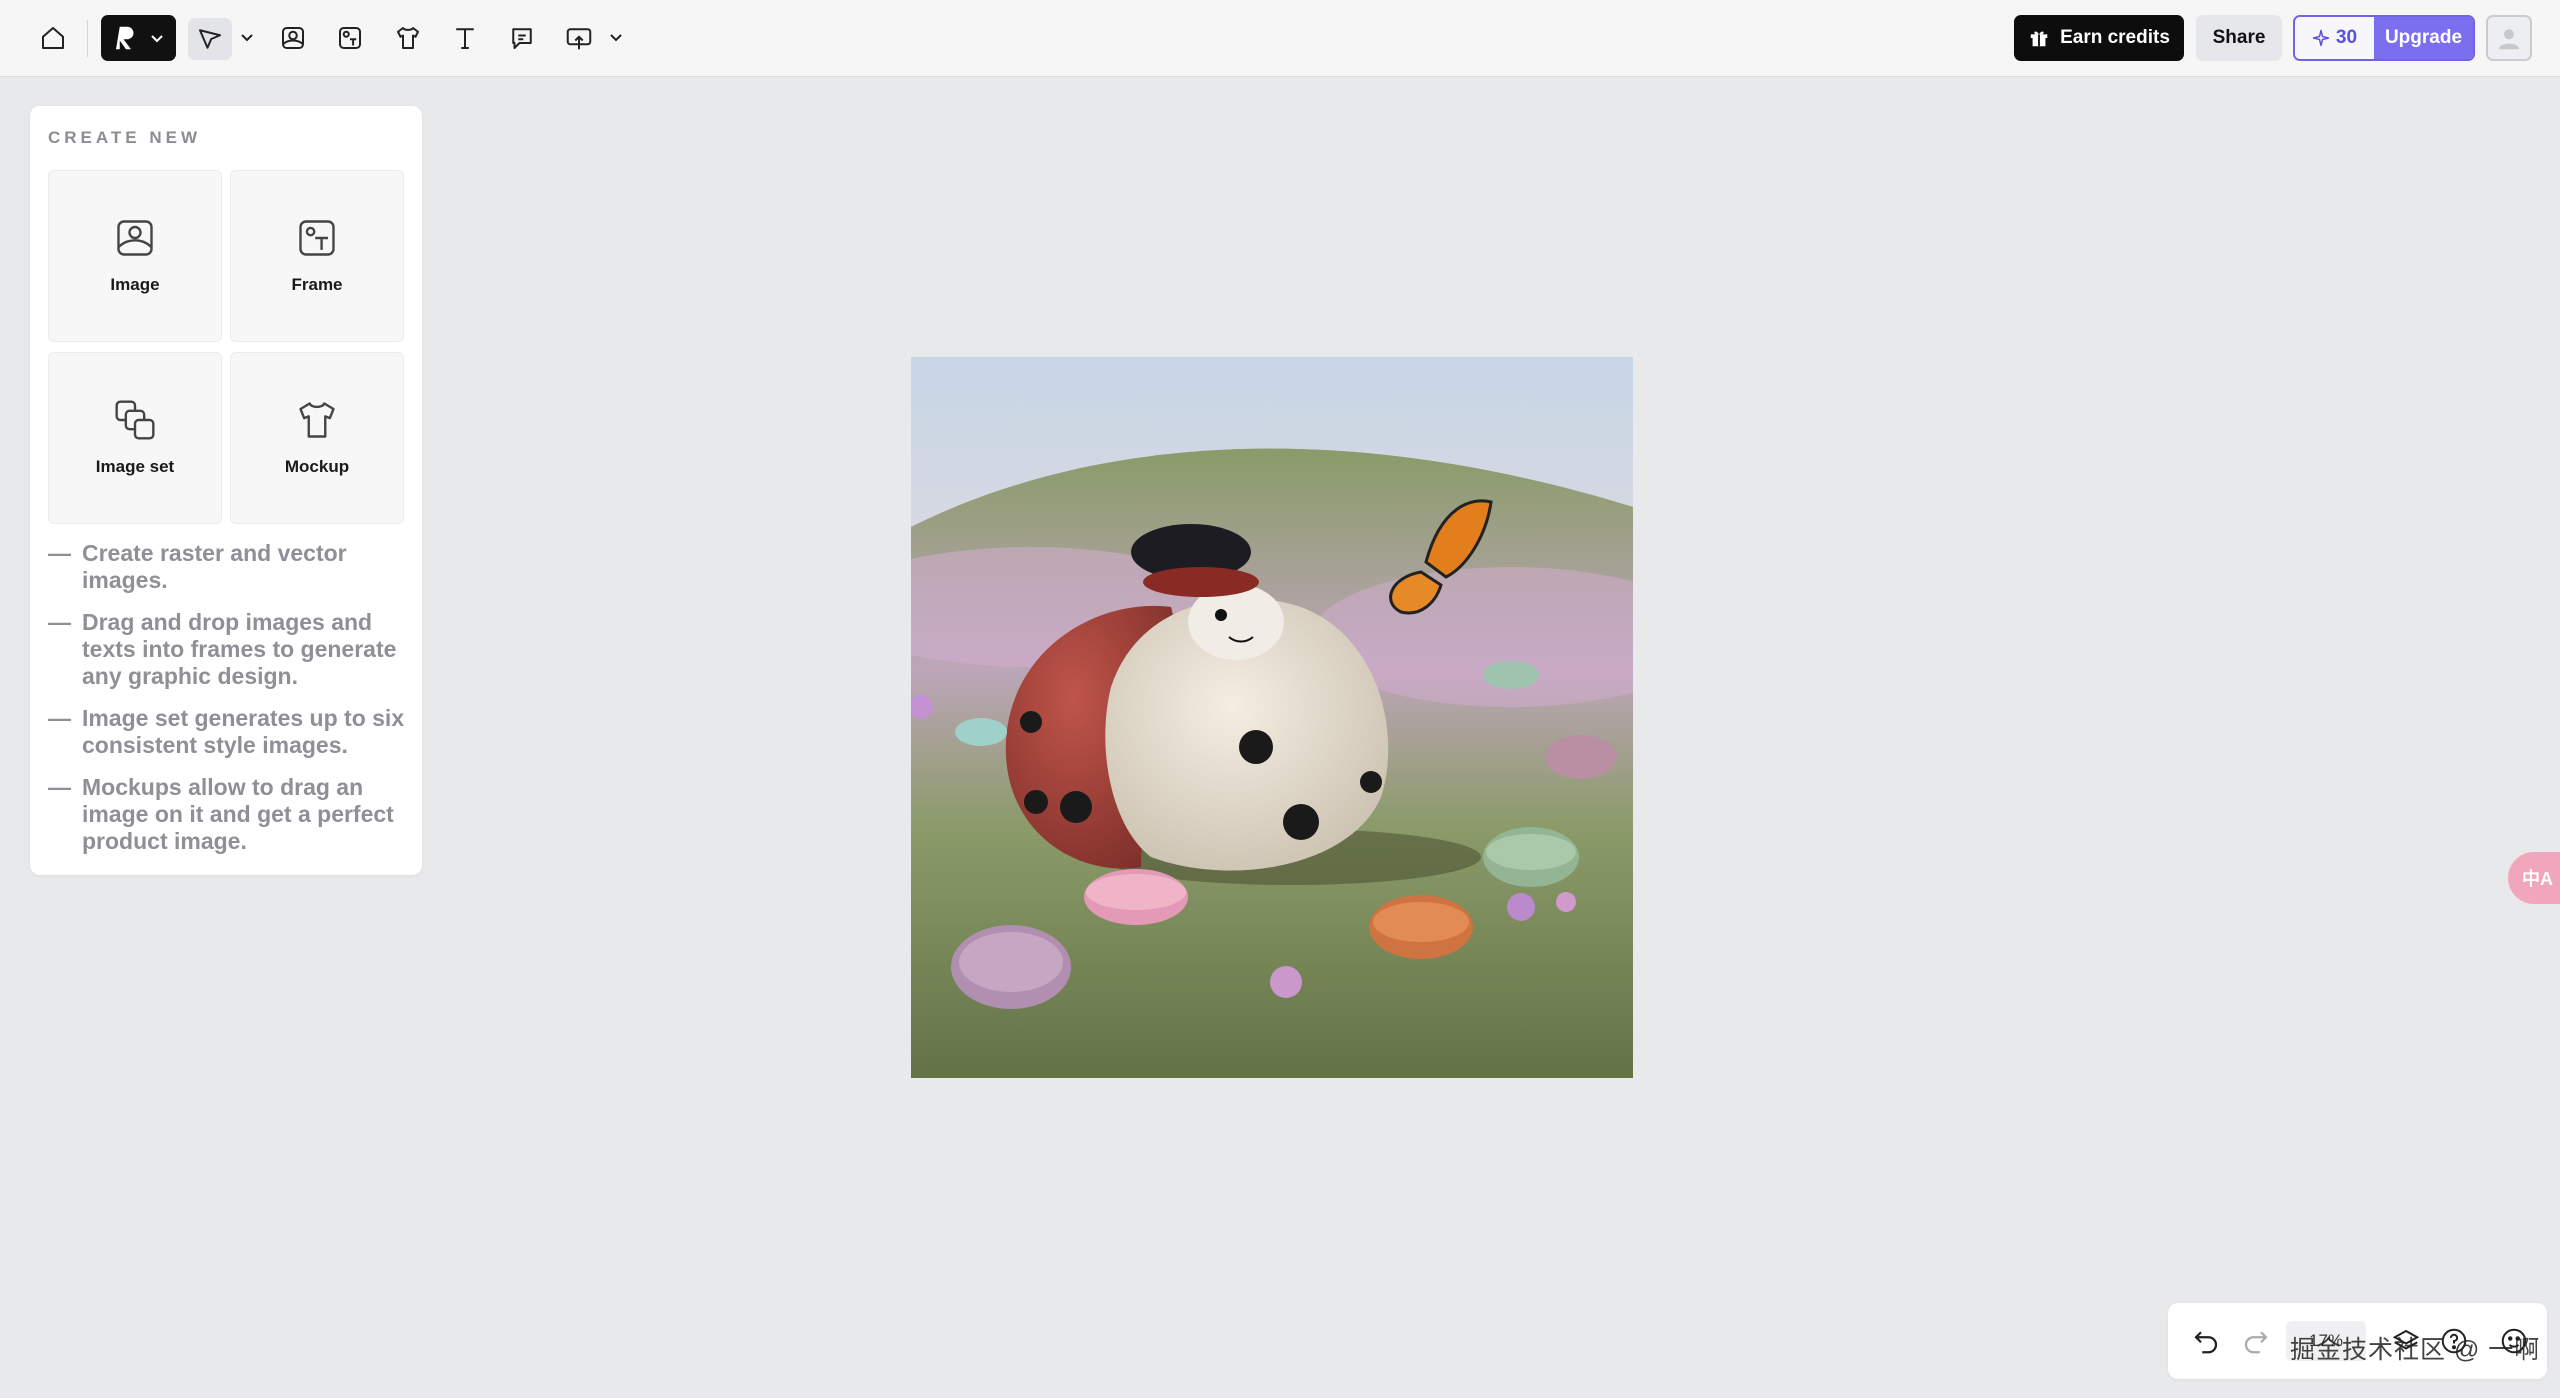 The image size is (2560, 1398). What do you see at coordinates (135, 466) in the screenshot?
I see `tile-label: Image set` at bounding box center [135, 466].